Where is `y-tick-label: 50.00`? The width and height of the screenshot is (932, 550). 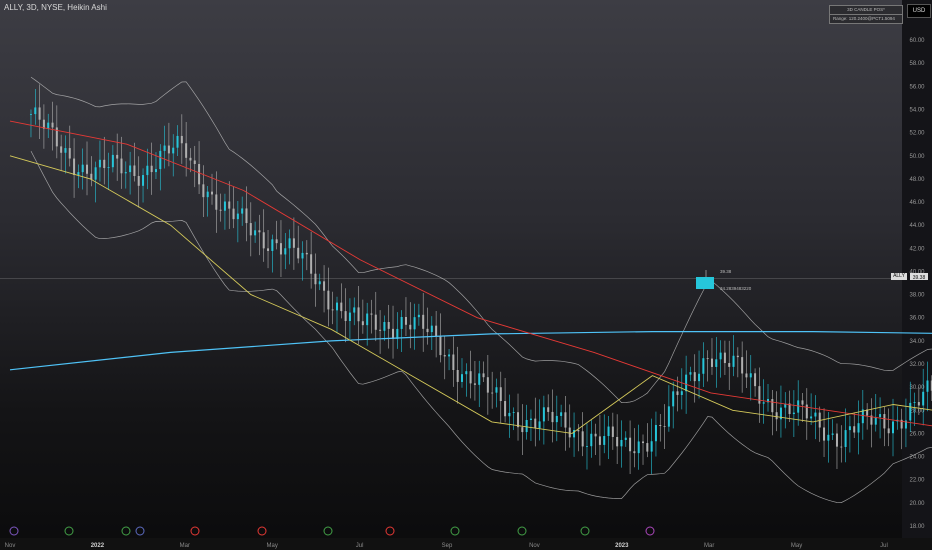 y-tick-label: 50.00 is located at coordinates (917, 157).